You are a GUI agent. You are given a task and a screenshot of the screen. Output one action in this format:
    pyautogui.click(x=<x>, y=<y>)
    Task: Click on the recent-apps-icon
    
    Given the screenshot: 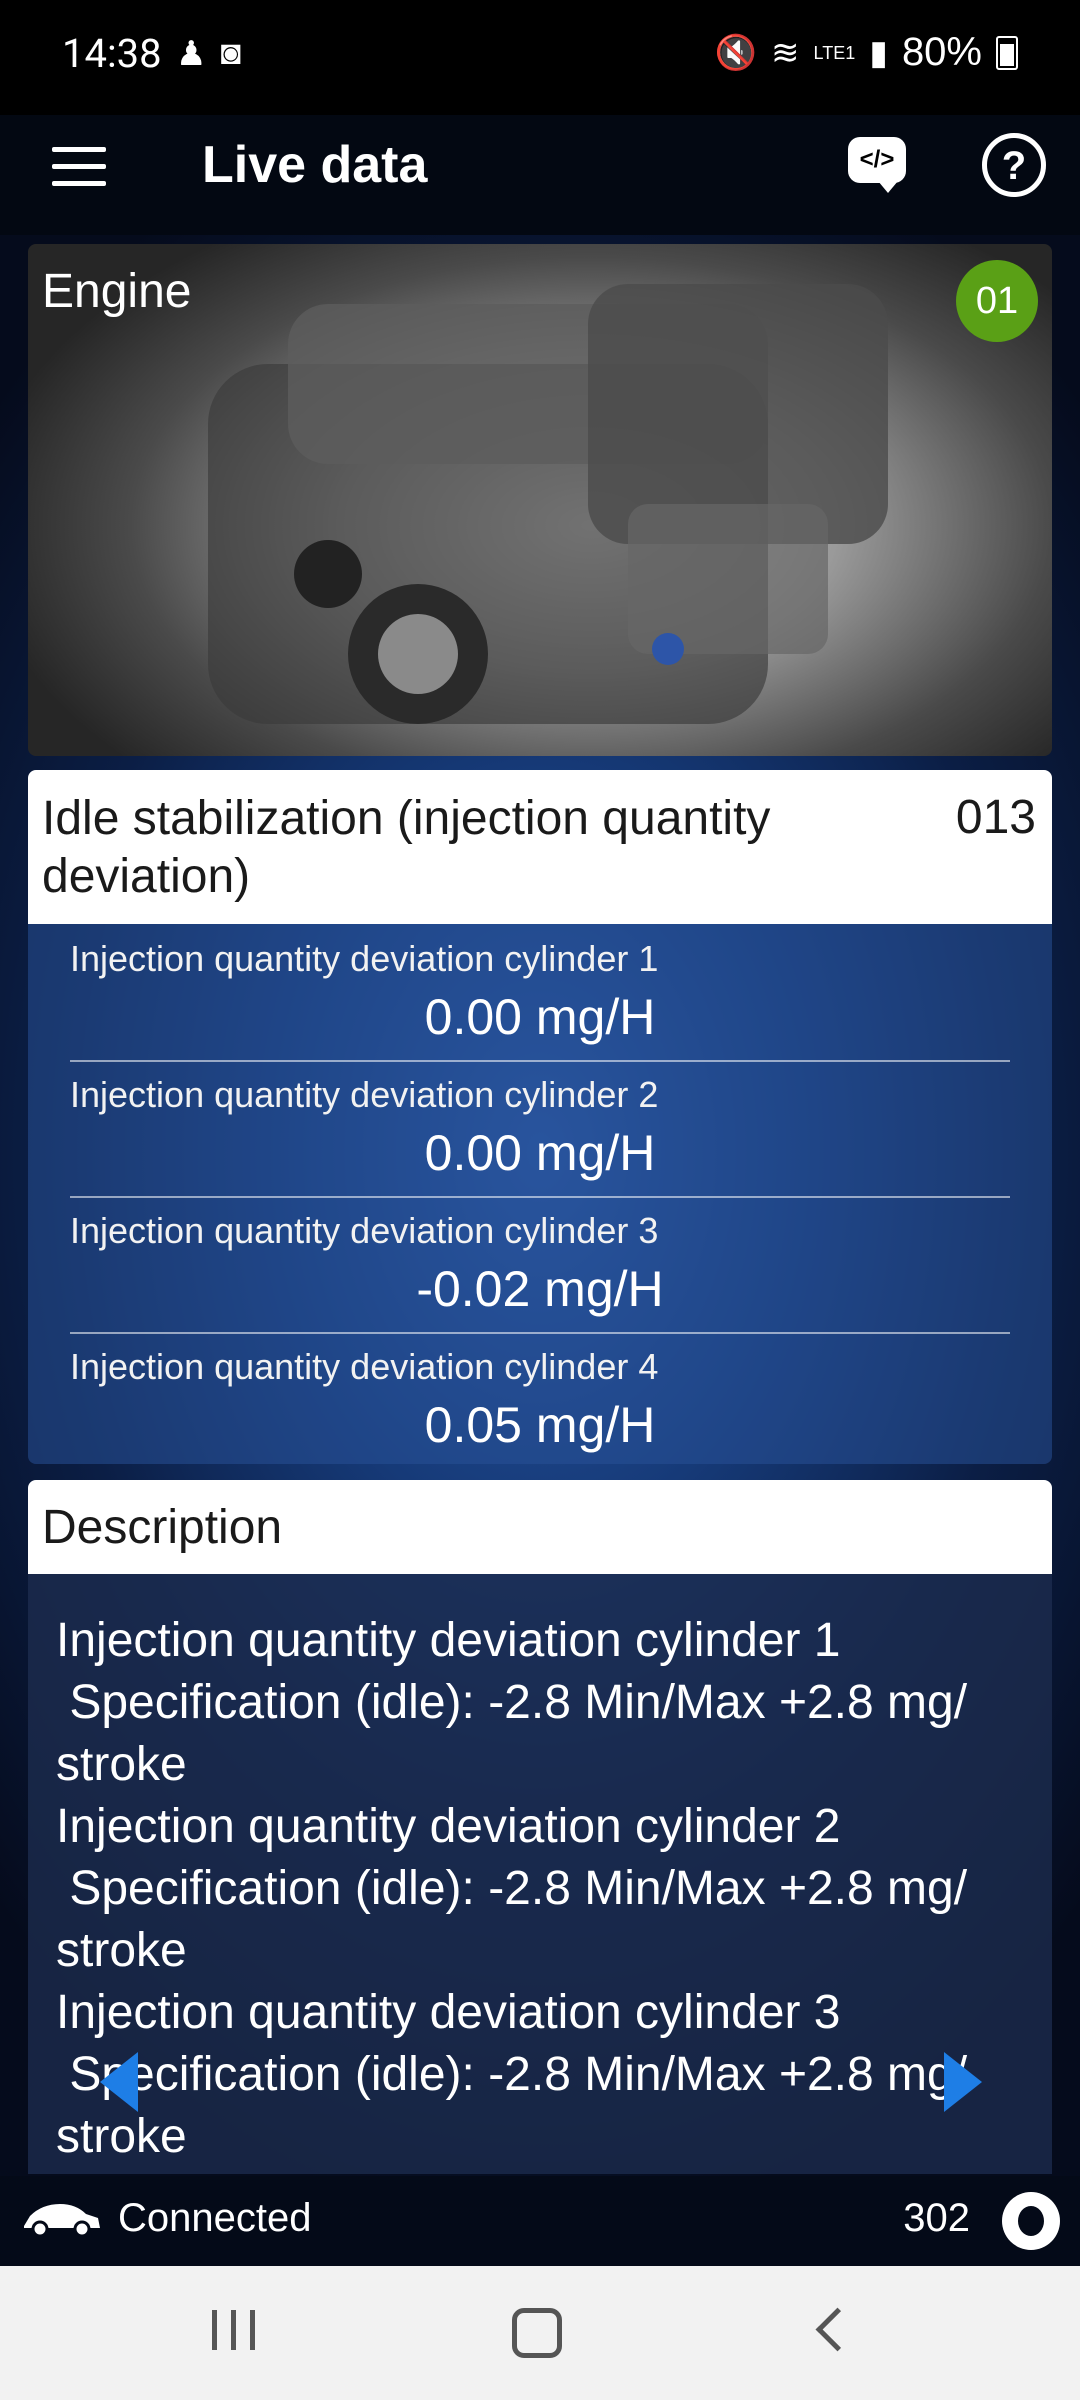 What is the action you would take?
    pyautogui.click(x=233, y=2330)
    